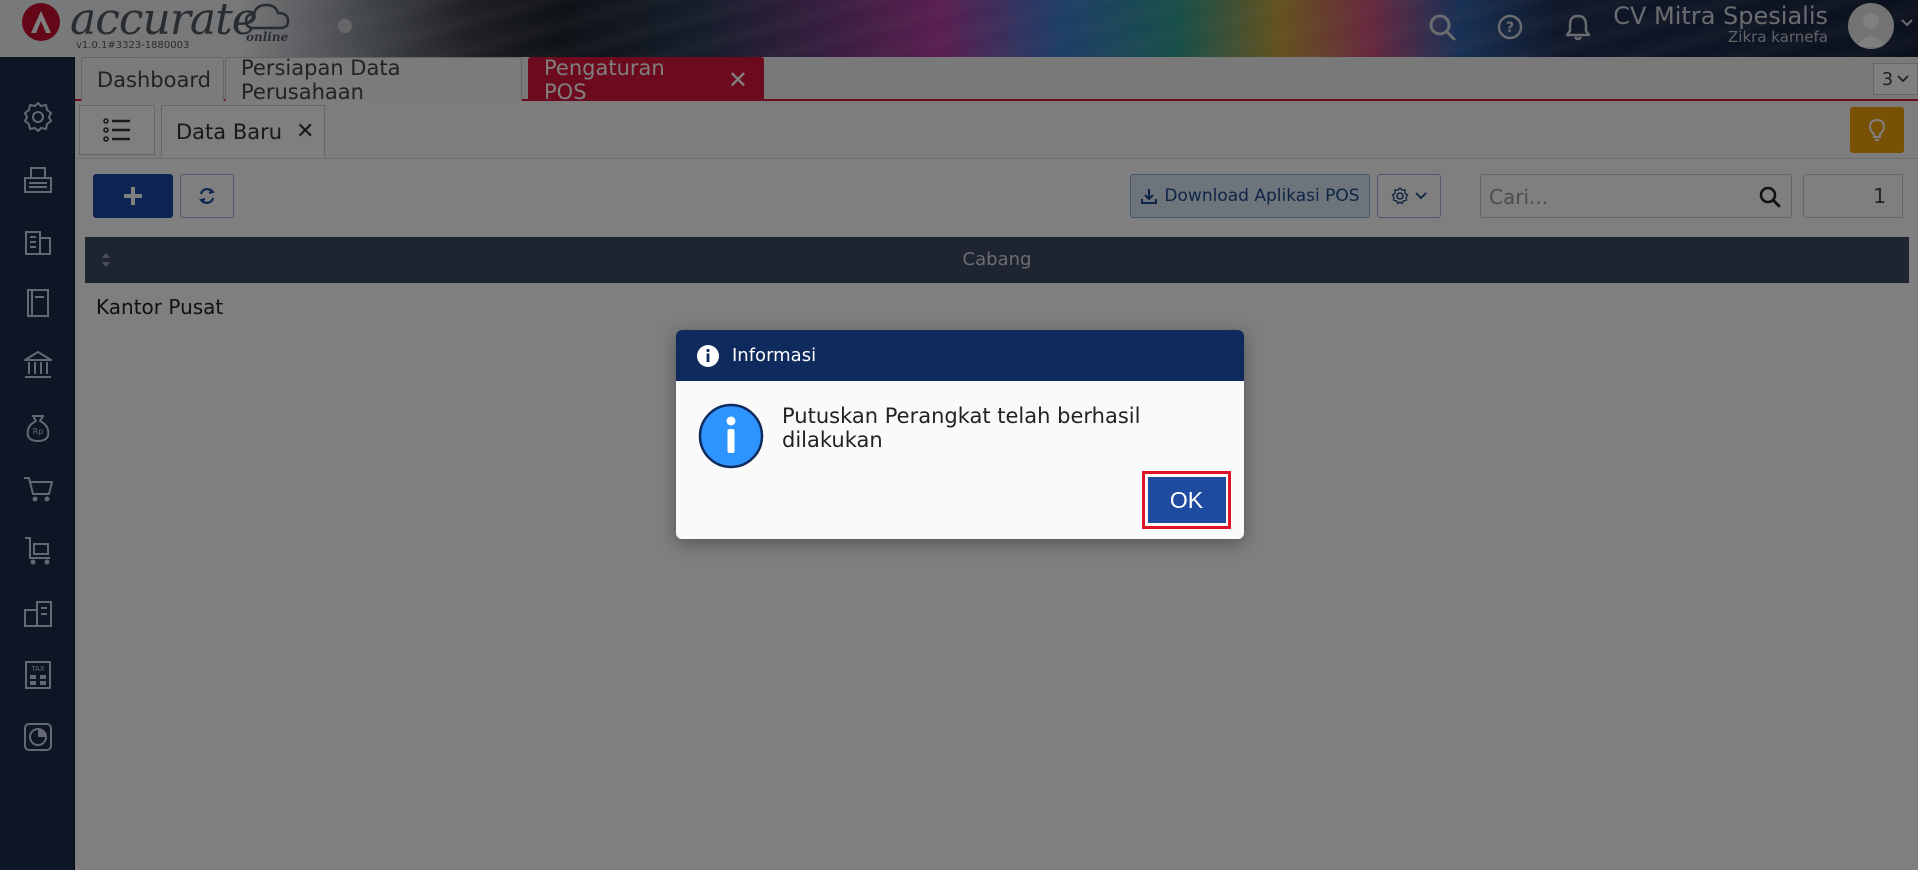 The image size is (1918, 870). Describe the element at coordinates (960, 355) in the screenshot. I see `dialog-header: Informasi` at that location.